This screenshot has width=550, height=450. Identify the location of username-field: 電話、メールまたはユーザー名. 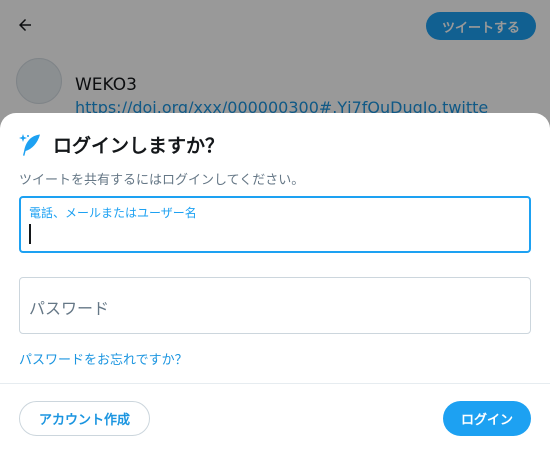
(275, 224).